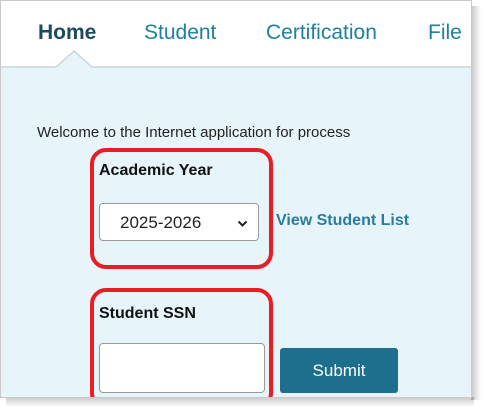 This screenshot has height=408, width=484. What do you see at coordinates (321, 33) in the screenshot?
I see `tab-certification: Certification` at bounding box center [321, 33].